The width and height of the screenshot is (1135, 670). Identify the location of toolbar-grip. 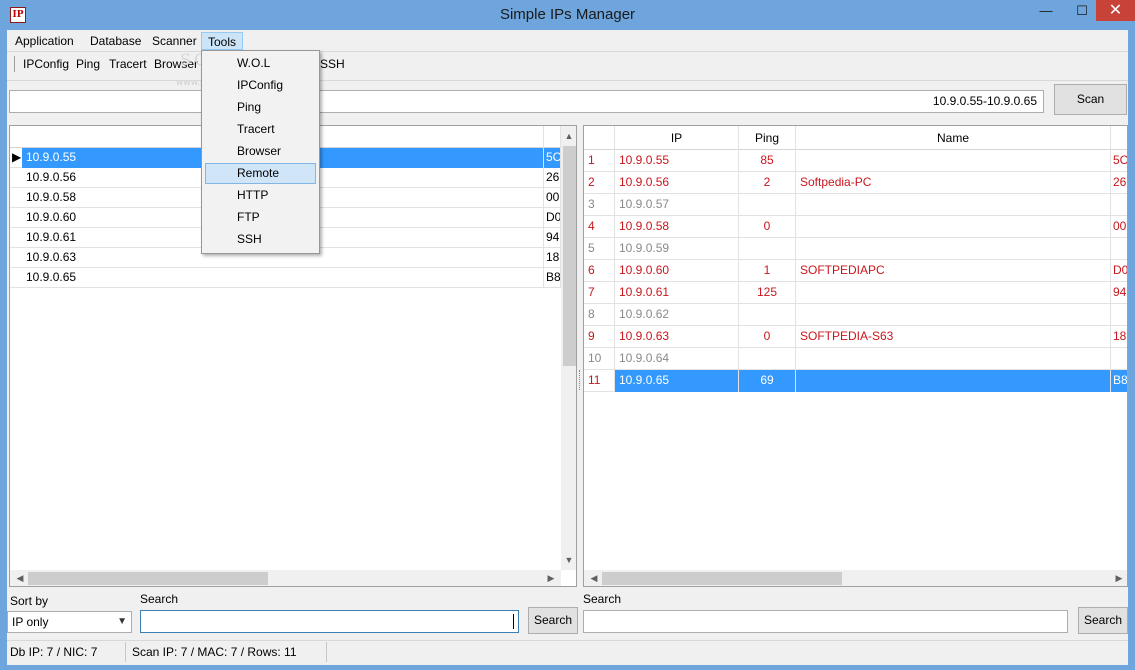
(15, 64).